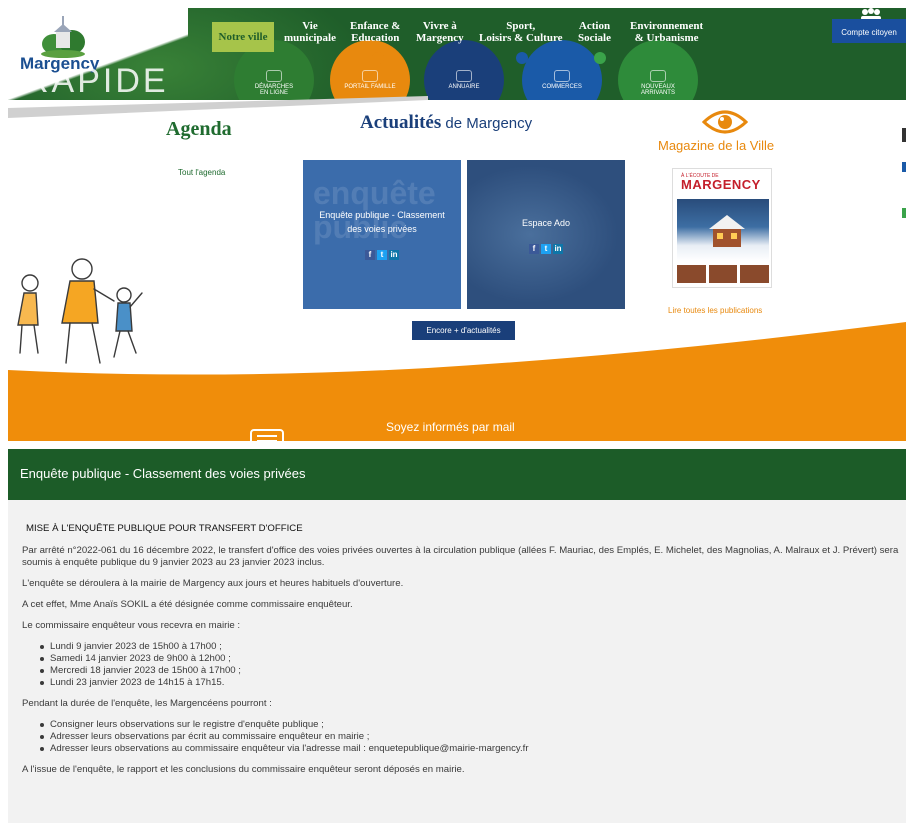 The width and height of the screenshot is (906, 823). What do you see at coordinates (723, 274) in the screenshot?
I see `magazine-cover-thumbs` at bounding box center [723, 274].